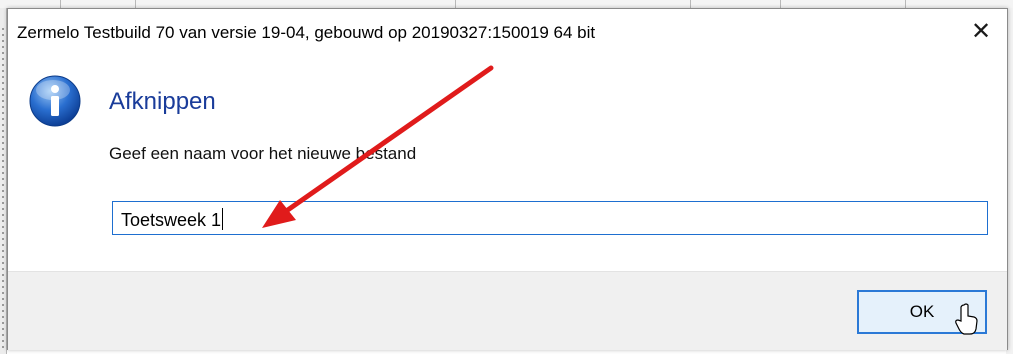  What do you see at coordinates (263, 153) in the screenshot?
I see `dialog-prompt: Geef een naam voor het nieuwe bestand` at bounding box center [263, 153].